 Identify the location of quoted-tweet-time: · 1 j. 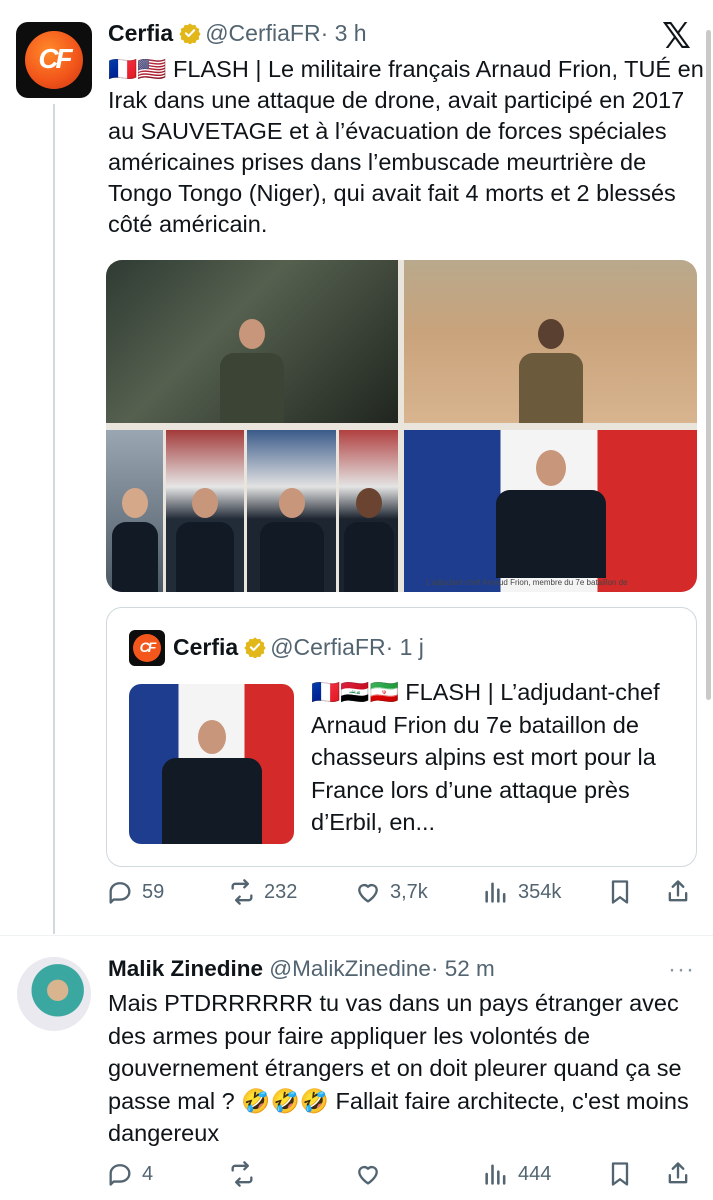
(404, 647).